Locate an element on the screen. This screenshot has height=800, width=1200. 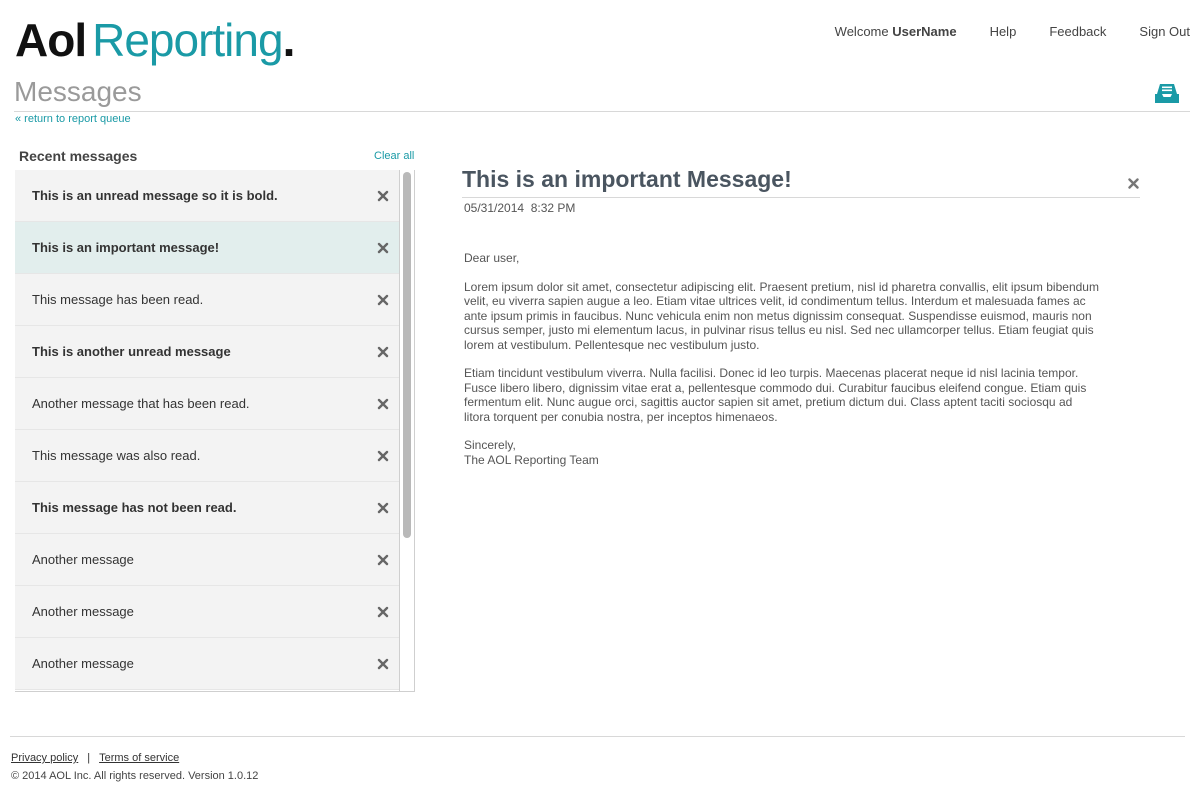
message-title: This is an important Message! is located at coordinates (627, 179).